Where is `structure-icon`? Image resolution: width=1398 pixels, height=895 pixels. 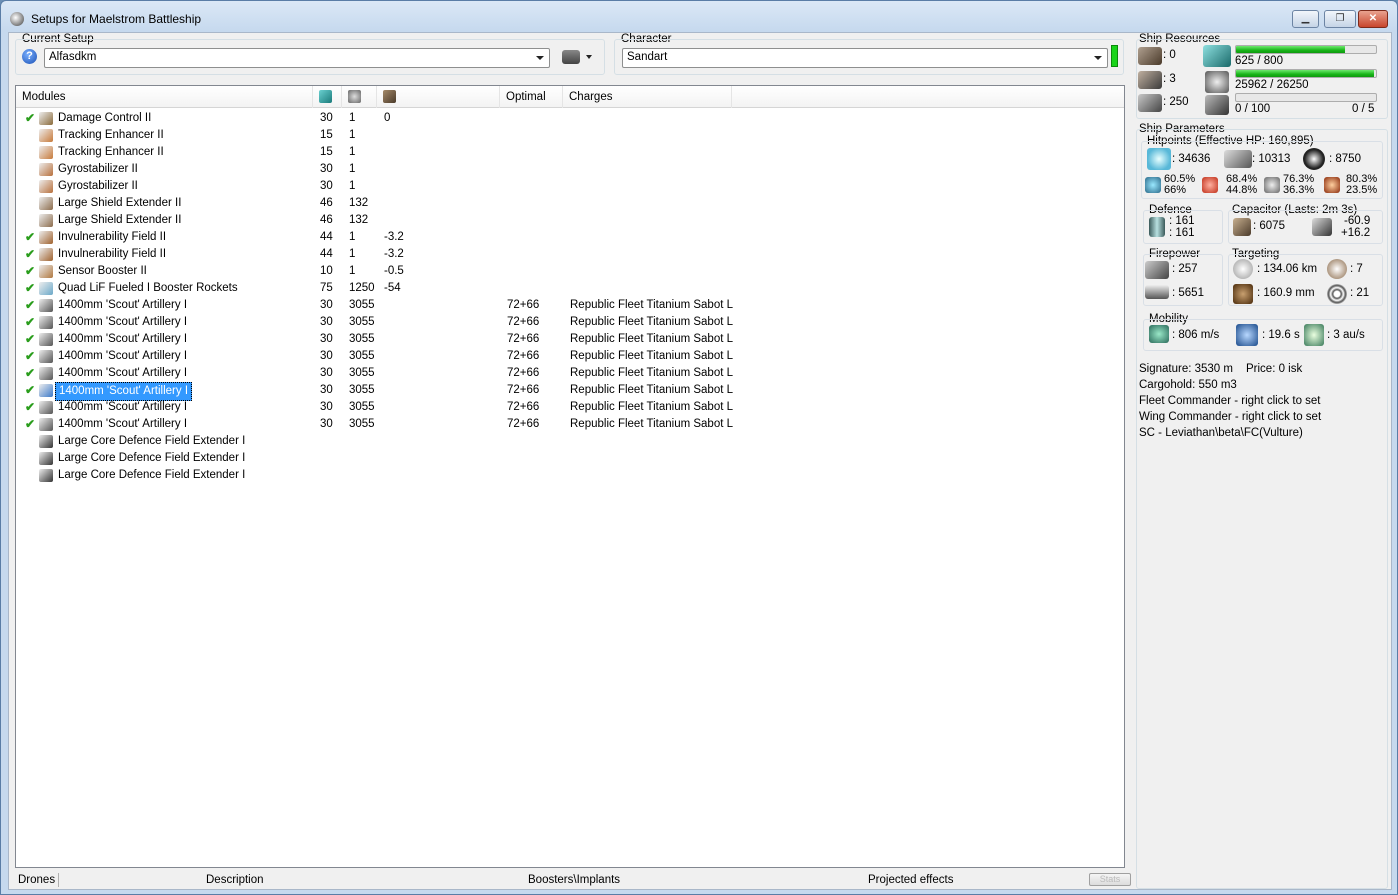 structure-icon is located at coordinates (1314, 159).